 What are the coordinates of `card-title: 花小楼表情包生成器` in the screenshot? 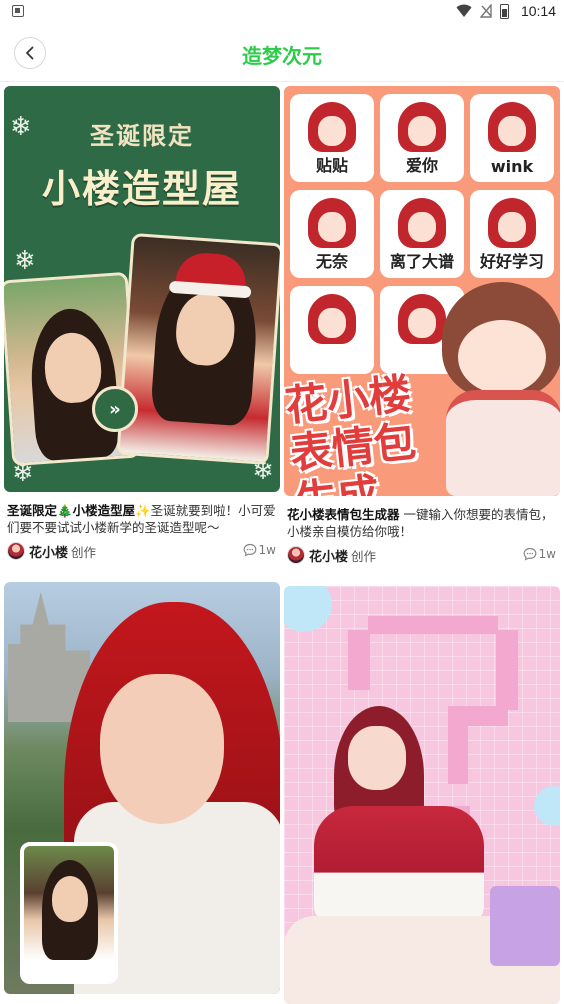 It's located at (343, 514).